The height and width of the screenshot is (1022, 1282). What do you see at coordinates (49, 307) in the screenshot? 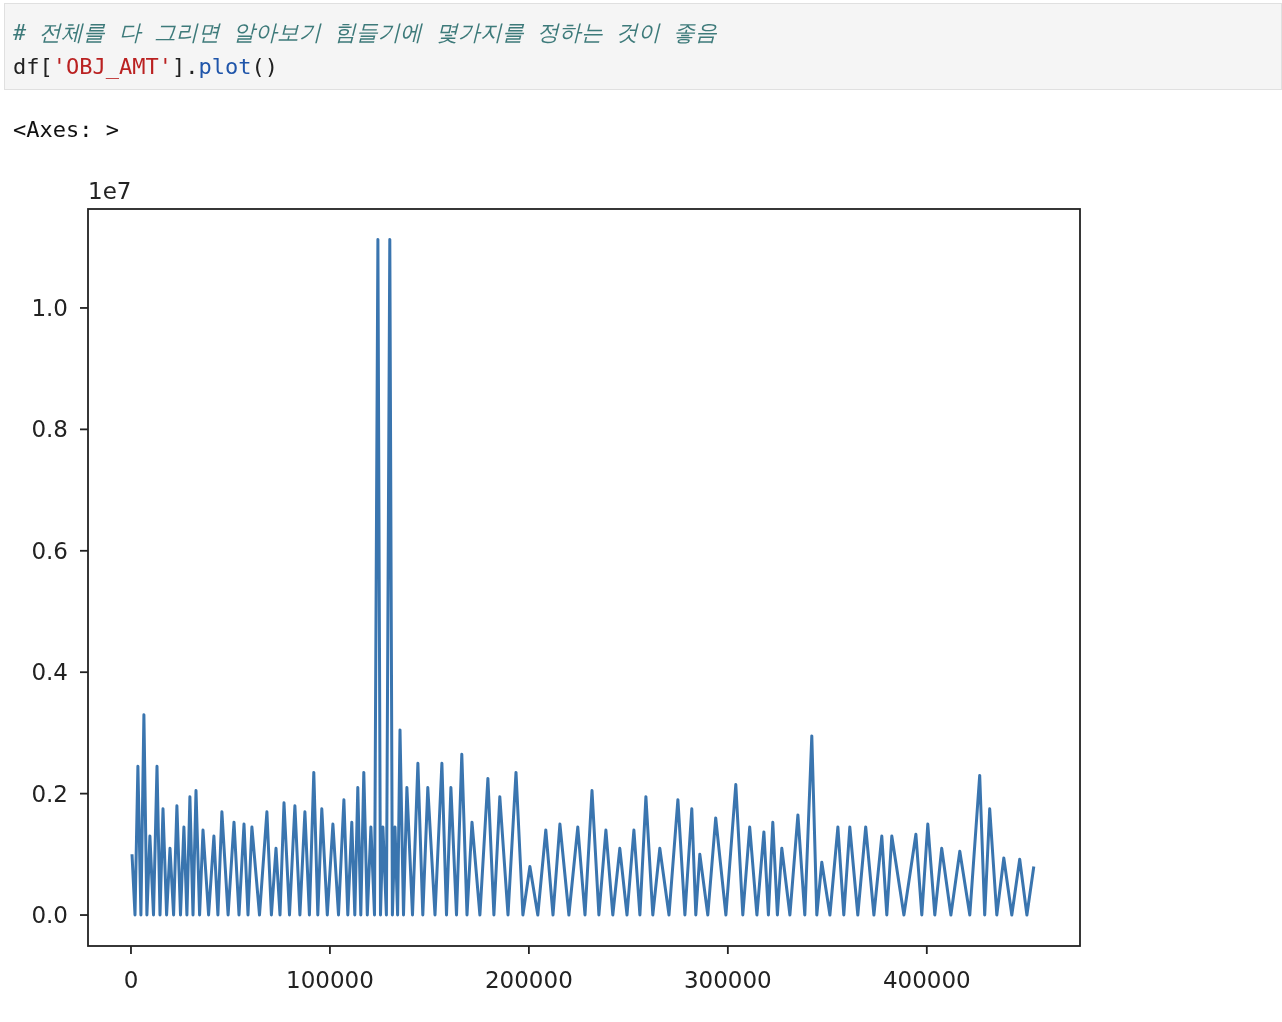
I see `tick-label: 1.0` at bounding box center [49, 307].